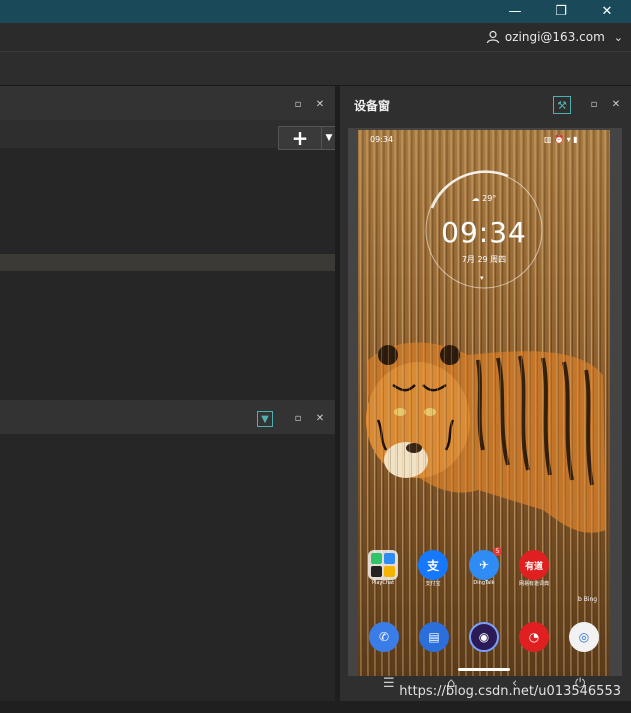 The width and height of the screenshot is (631, 713). Describe the element at coordinates (492, 37) in the screenshot. I see `user-icon` at that location.